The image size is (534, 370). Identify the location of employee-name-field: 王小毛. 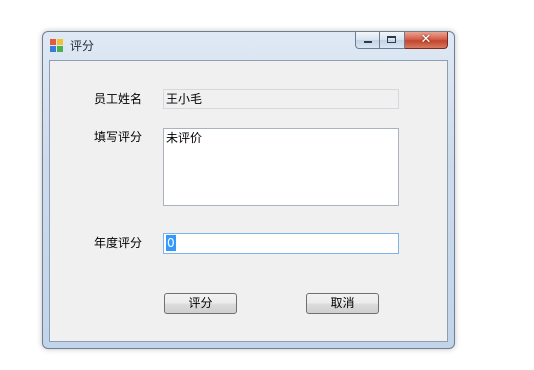
(281, 99).